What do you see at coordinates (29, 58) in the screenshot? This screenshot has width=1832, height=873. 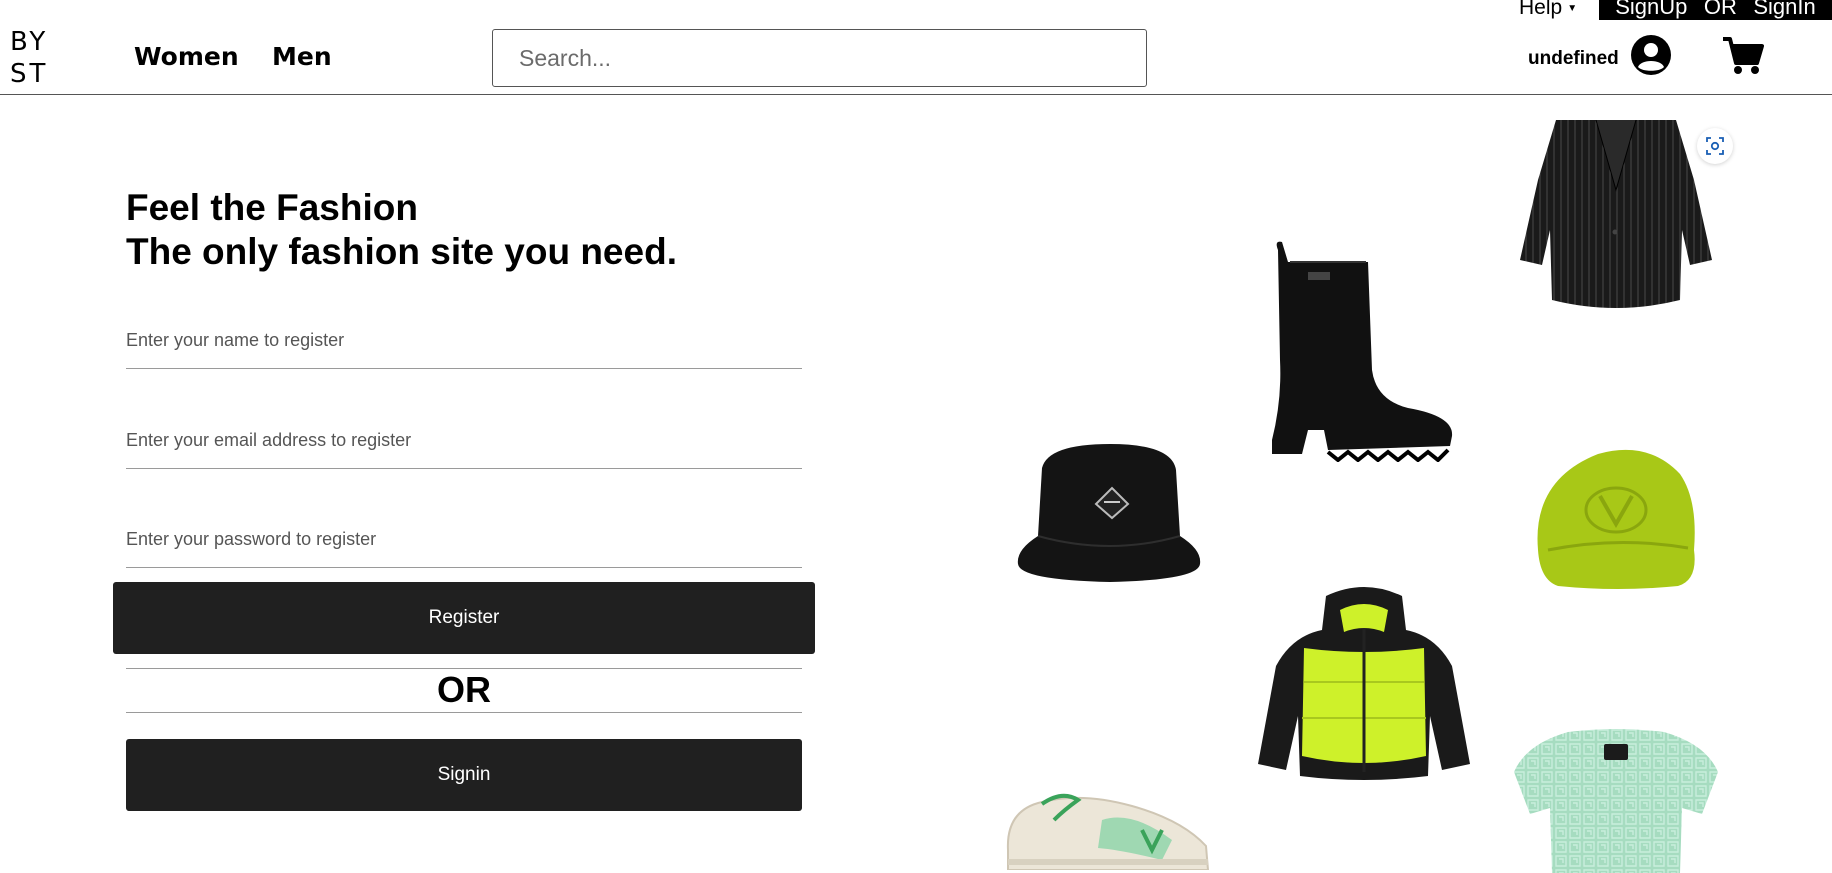 I see `site-logo: BY ST` at bounding box center [29, 58].